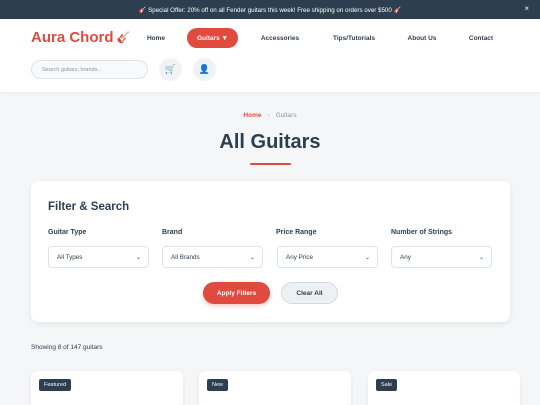 The width and height of the screenshot is (540, 405). Describe the element at coordinates (70, 257) in the screenshot. I see `guitar-type-value: All Types` at that location.